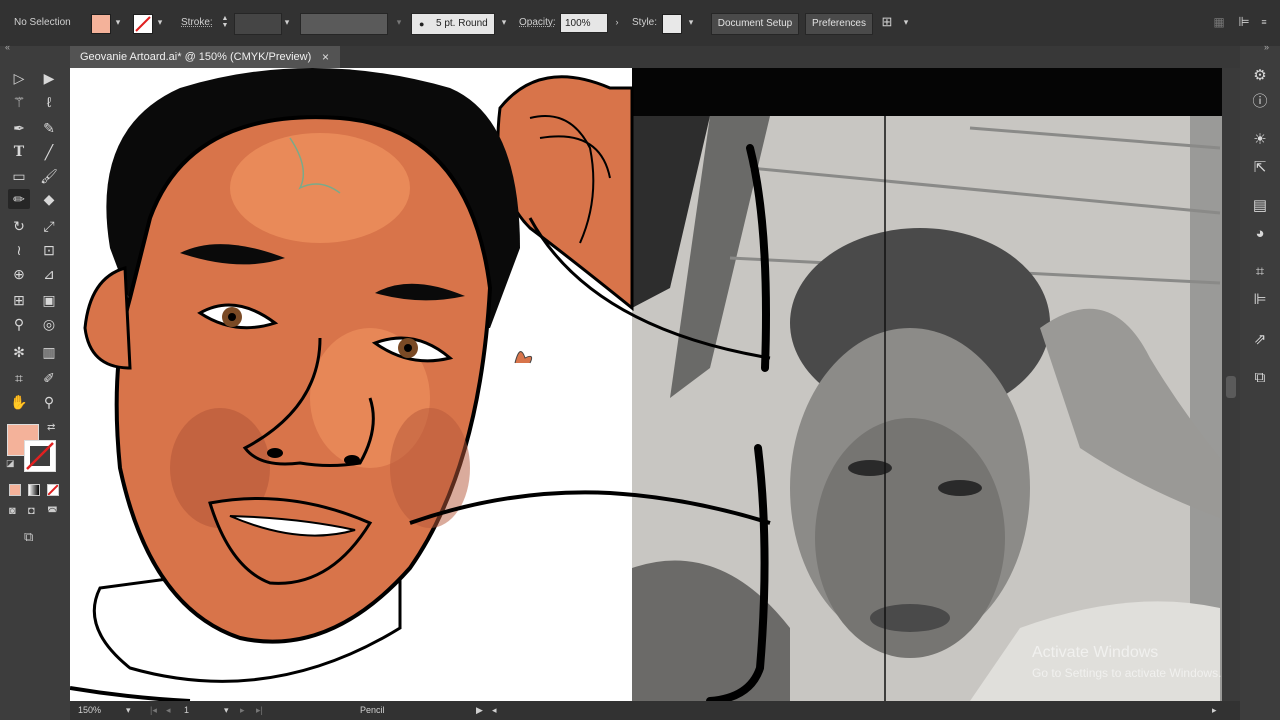 The width and height of the screenshot is (1280, 720). I want to click on stroke-swatch, so click(143, 24).